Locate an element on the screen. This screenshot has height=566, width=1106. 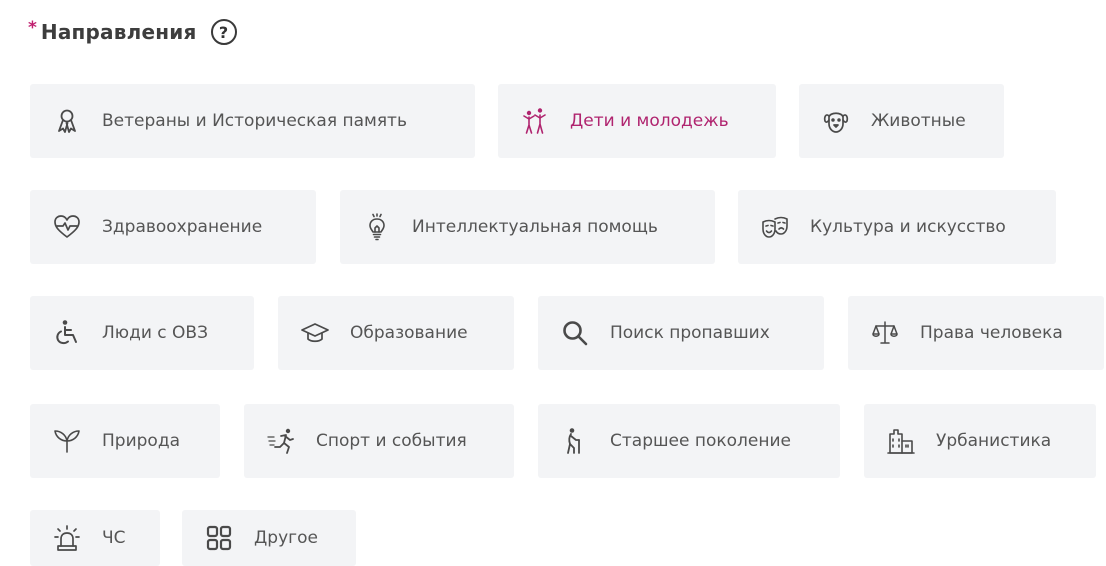
direction-chip-human-rights: Права человека is located at coordinates (976, 333).